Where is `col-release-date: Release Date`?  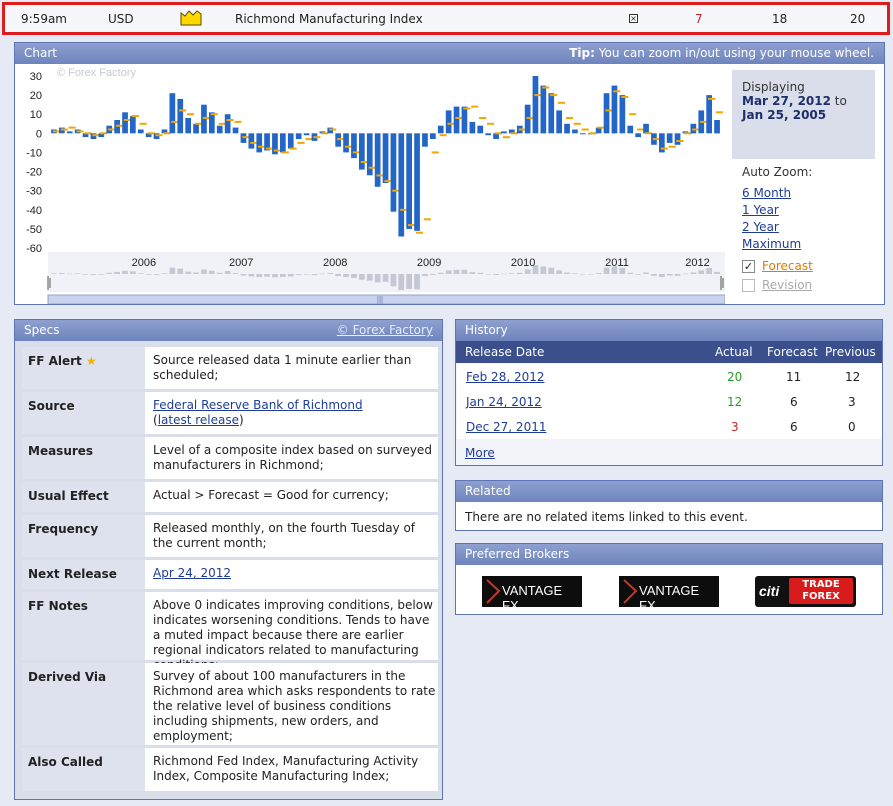 col-release-date: Release Date is located at coordinates (505, 352).